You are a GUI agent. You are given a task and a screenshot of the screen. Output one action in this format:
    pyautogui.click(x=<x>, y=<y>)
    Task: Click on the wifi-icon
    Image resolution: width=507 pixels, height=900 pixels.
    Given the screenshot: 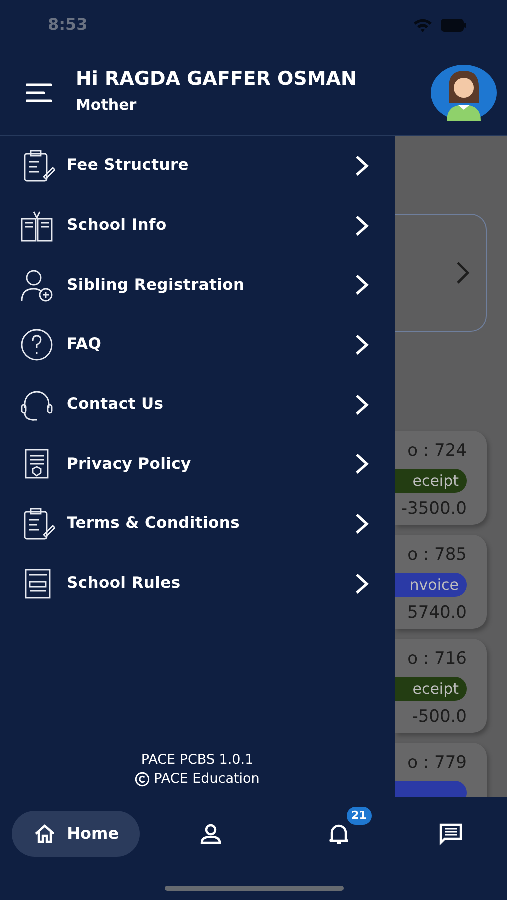 What is the action you would take?
    pyautogui.click(x=423, y=25)
    